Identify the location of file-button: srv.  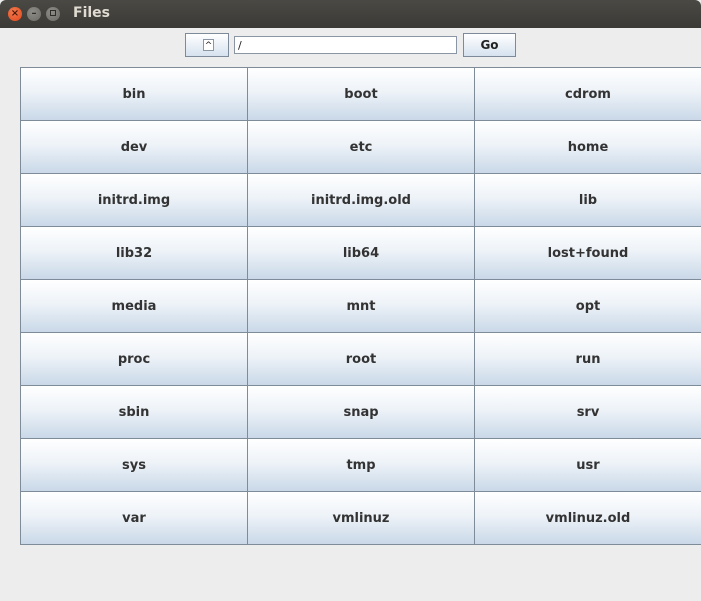
(587, 412).